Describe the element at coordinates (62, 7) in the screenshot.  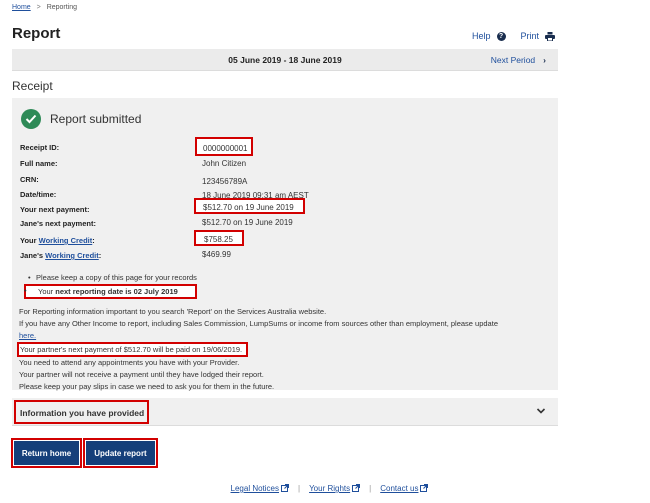
I see `breadcrumb-current: Reporting` at that location.